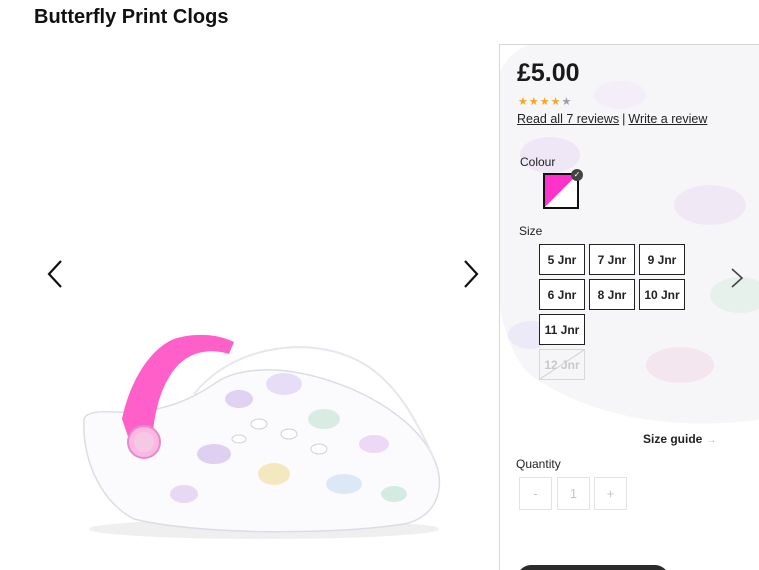  What do you see at coordinates (538, 162) in the screenshot?
I see `colour-label: Colour` at bounding box center [538, 162].